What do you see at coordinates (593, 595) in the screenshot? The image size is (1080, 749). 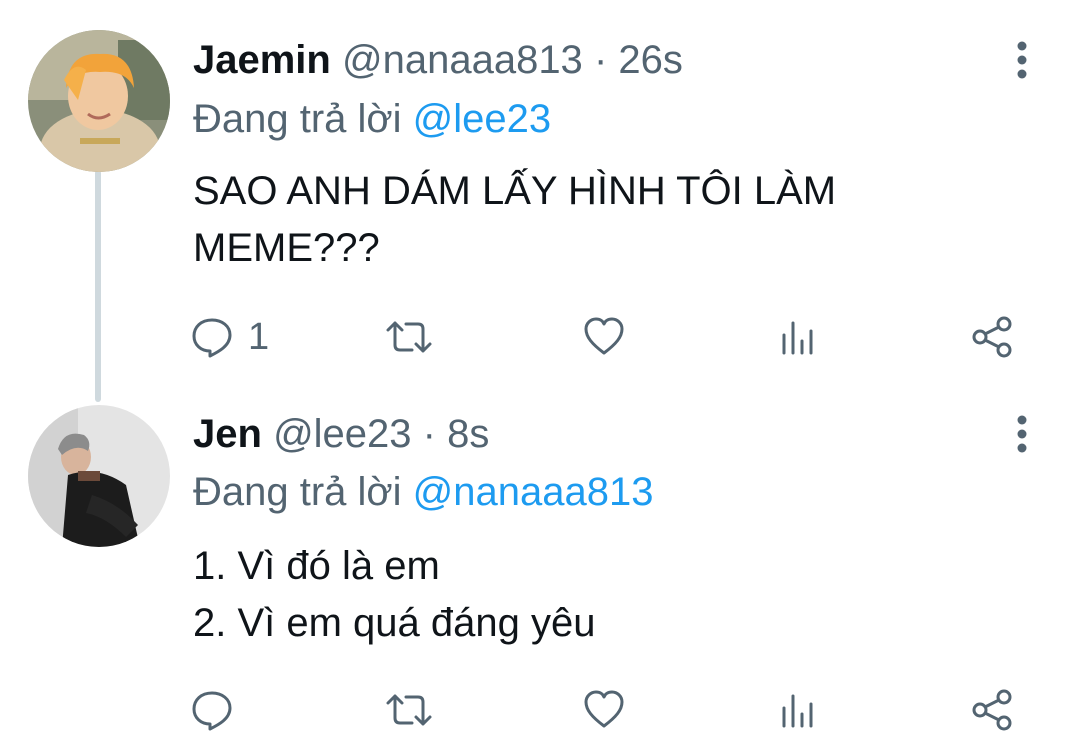 I see `tweet-text: 1. Vì đó là em 2. Vì em quá đáng yêu` at bounding box center [593, 595].